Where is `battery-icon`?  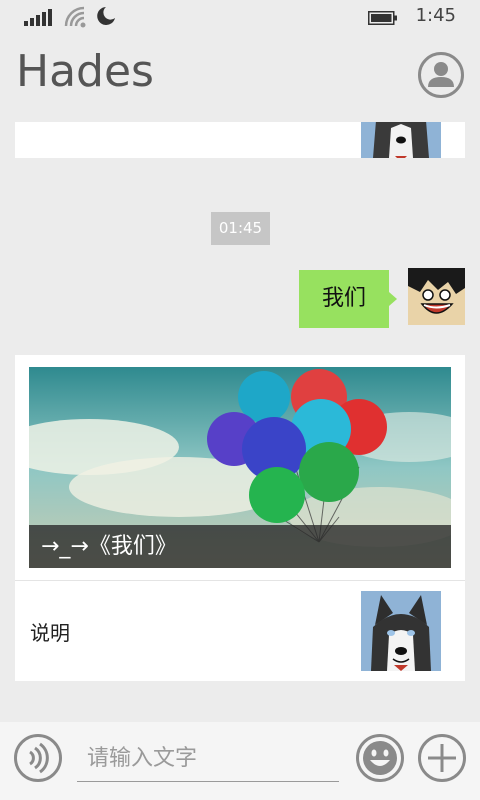
battery-icon is located at coordinates (382, 18).